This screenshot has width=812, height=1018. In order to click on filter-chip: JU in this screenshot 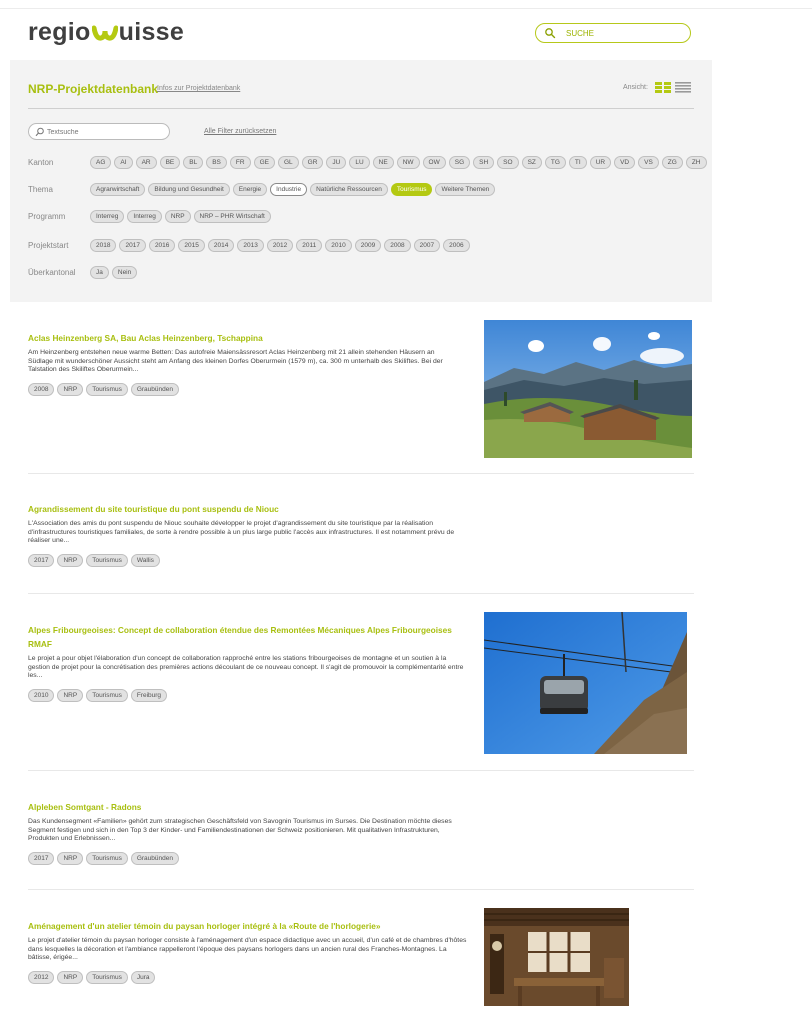, I will do `click(336, 162)`.